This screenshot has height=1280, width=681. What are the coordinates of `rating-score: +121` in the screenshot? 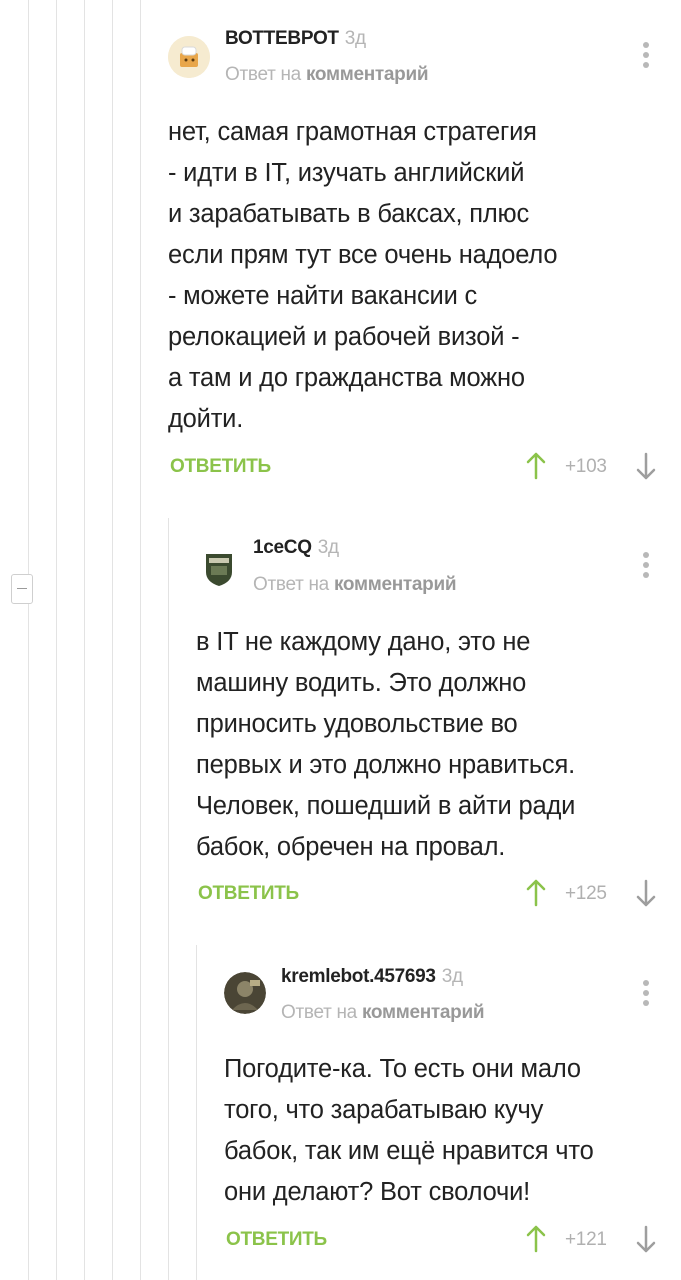 It's located at (586, 1239).